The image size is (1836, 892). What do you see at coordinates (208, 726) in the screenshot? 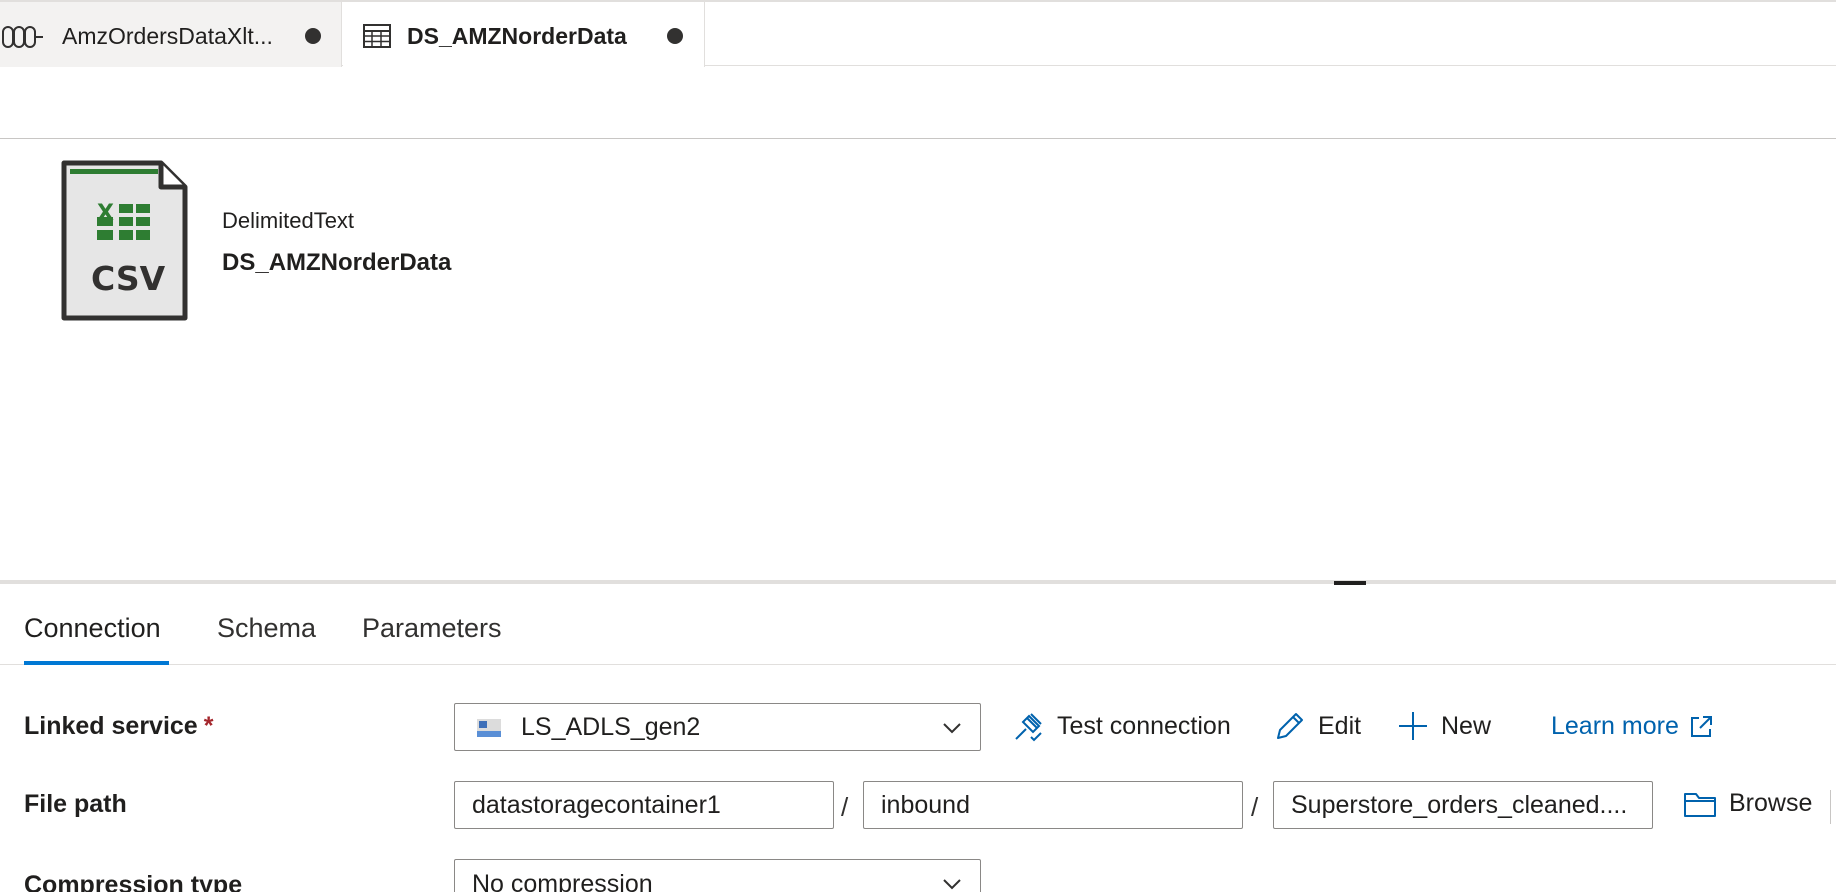
I see `required-mark: *` at bounding box center [208, 726].